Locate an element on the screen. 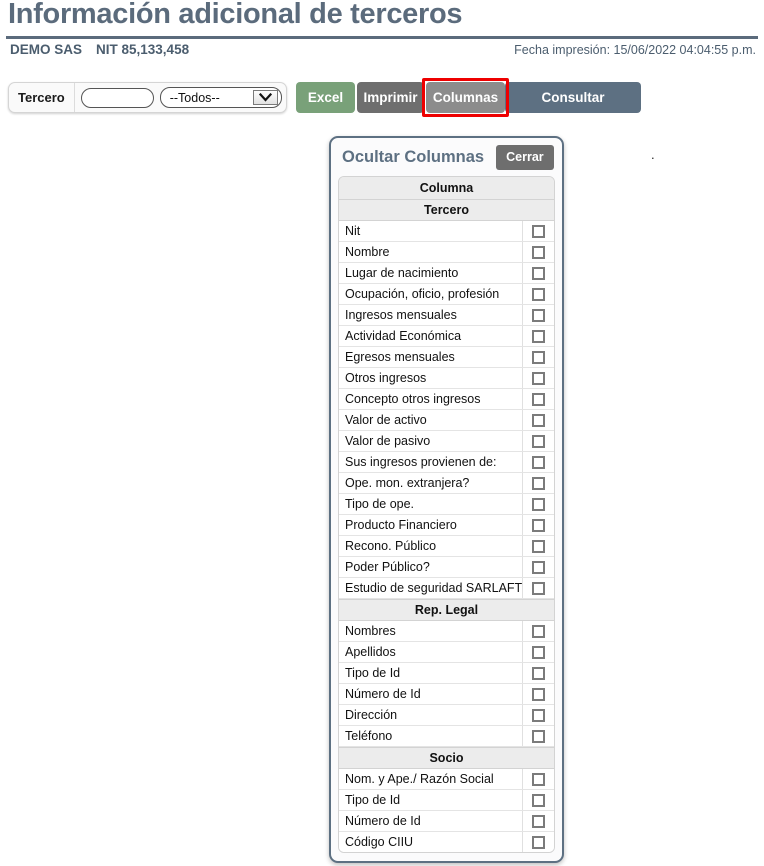 The image size is (764, 866). column-row: Tipo de ope. is located at coordinates (446, 504).